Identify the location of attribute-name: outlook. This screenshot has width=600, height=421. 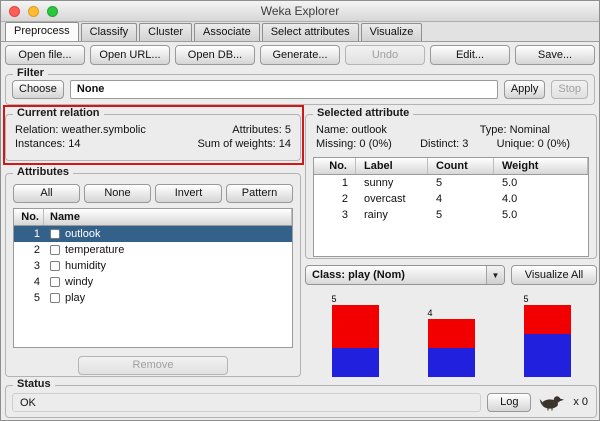
(83, 234).